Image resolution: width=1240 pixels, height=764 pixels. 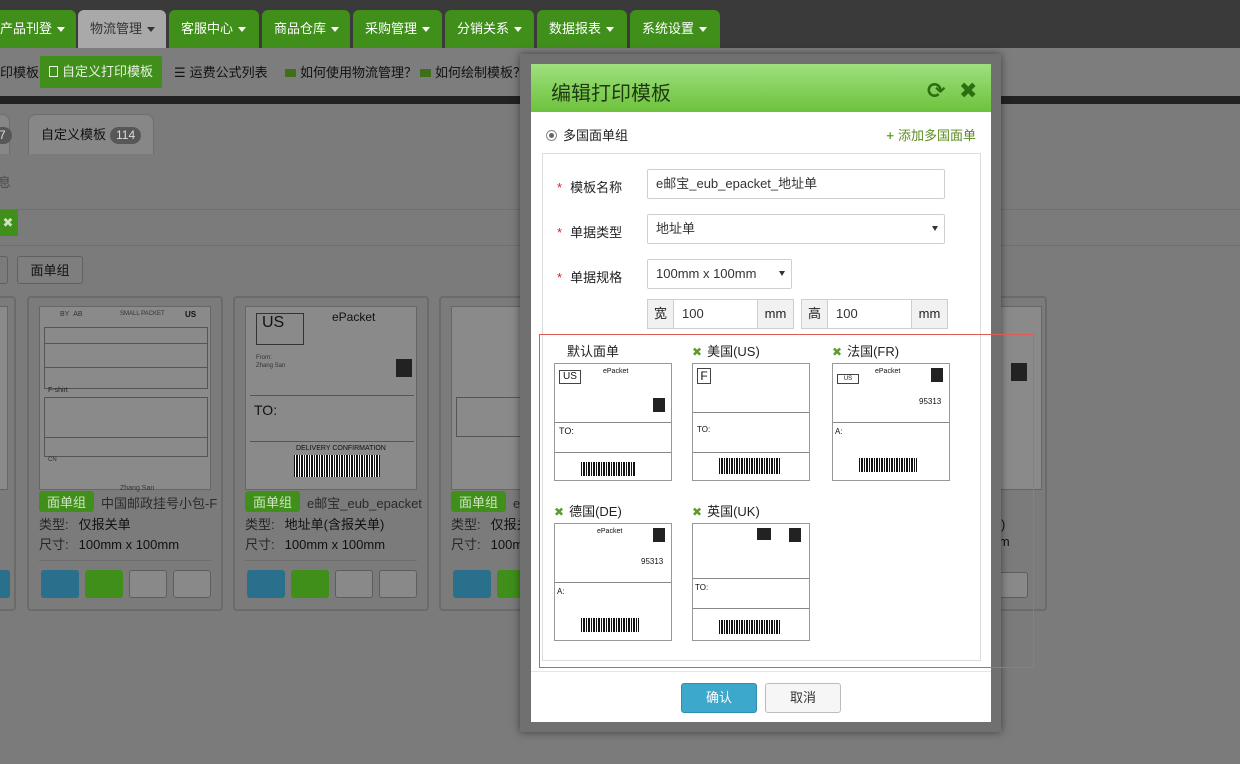 What do you see at coordinates (300, 28) in the screenshot?
I see `tab-label: 商品仓库` at bounding box center [300, 28].